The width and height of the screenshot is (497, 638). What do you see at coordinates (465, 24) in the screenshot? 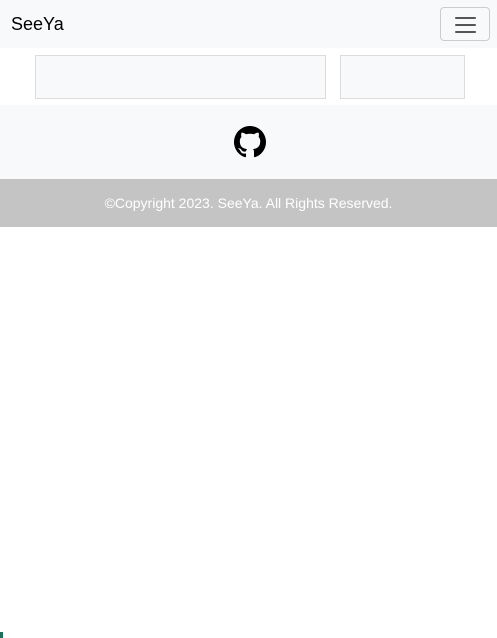
I see `navbar-toggler-button` at bounding box center [465, 24].